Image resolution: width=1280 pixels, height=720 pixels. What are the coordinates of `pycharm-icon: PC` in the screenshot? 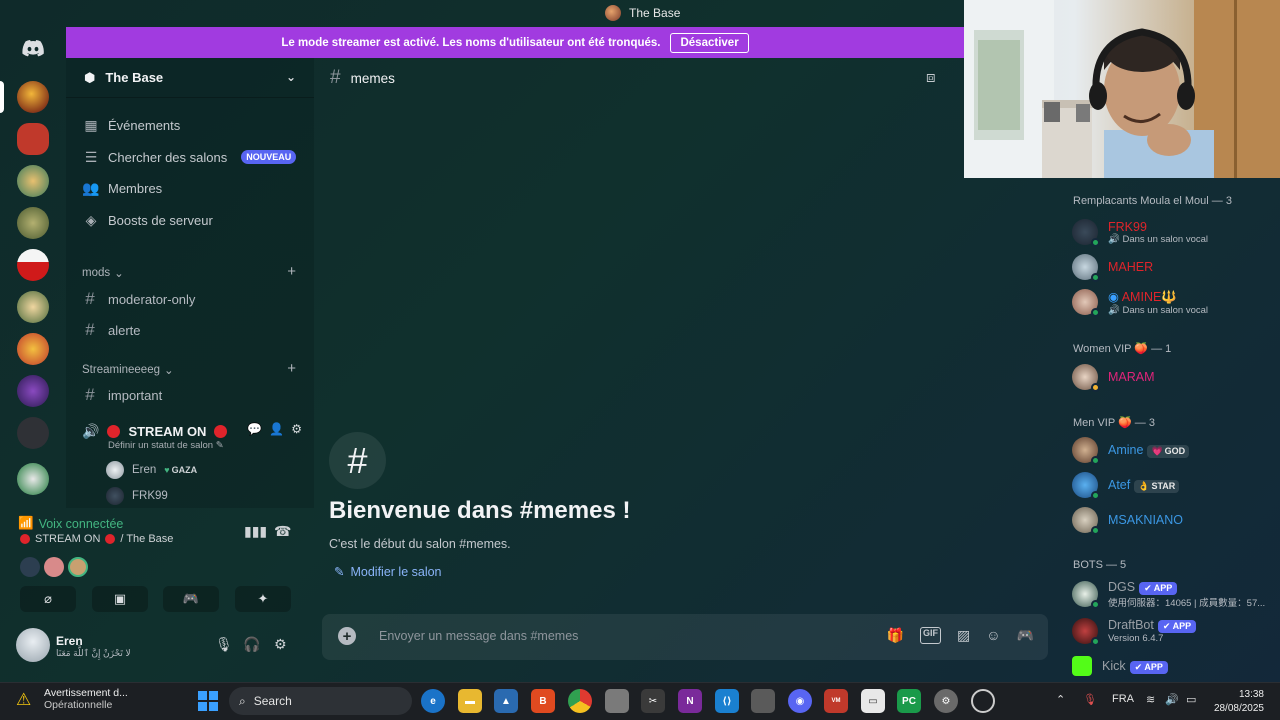 It's located at (909, 701).